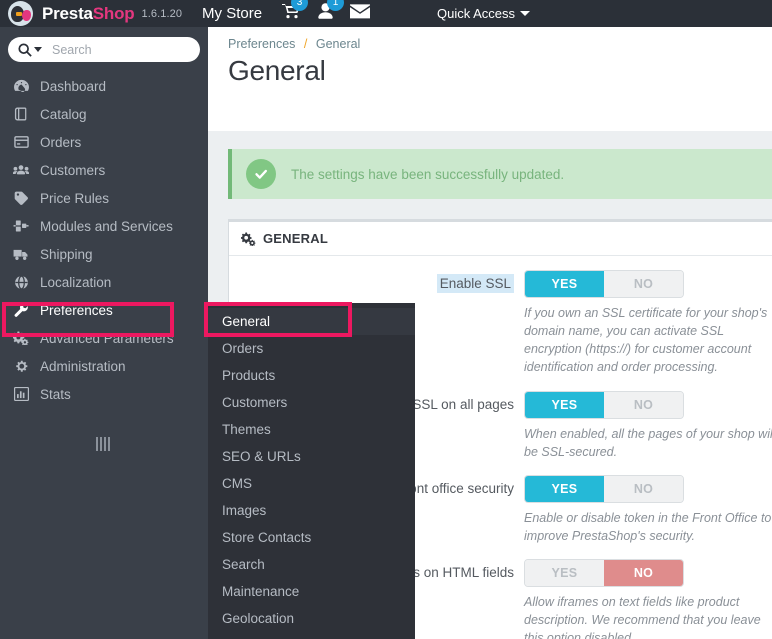 The height and width of the screenshot is (639, 772). Describe the element at coordinates (104, 114) in the screenshot. I see `sidebar-item-catalog: Catalog` at that location.